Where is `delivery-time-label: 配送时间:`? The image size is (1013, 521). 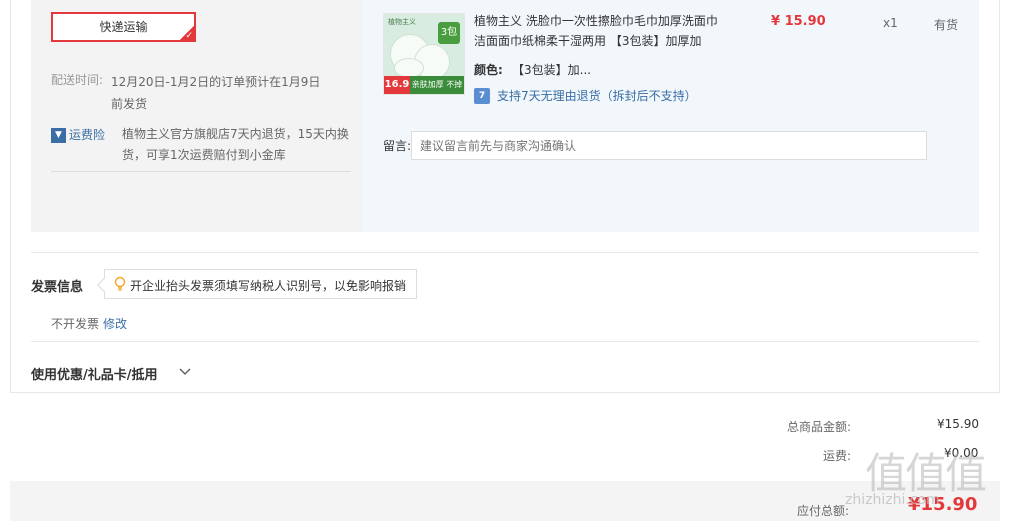 delivery-time-label: 配送时间: is located at coordinates (77, 80).